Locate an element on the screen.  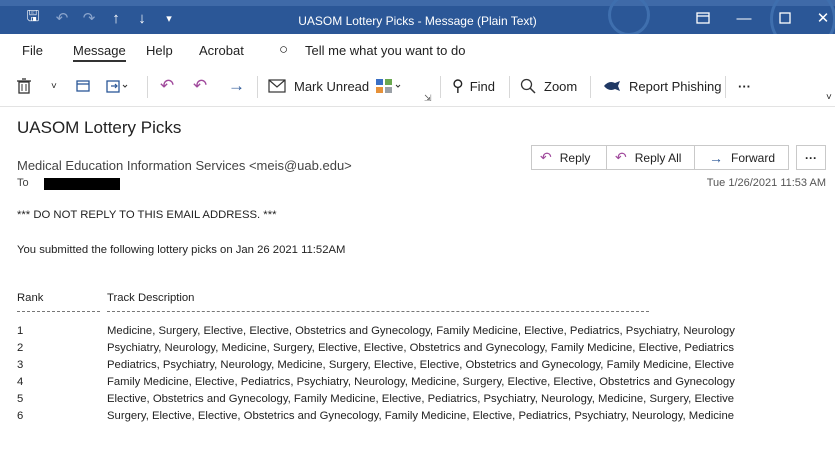
reply-all-icon: ↶​ is located at coordinates (200, 86).